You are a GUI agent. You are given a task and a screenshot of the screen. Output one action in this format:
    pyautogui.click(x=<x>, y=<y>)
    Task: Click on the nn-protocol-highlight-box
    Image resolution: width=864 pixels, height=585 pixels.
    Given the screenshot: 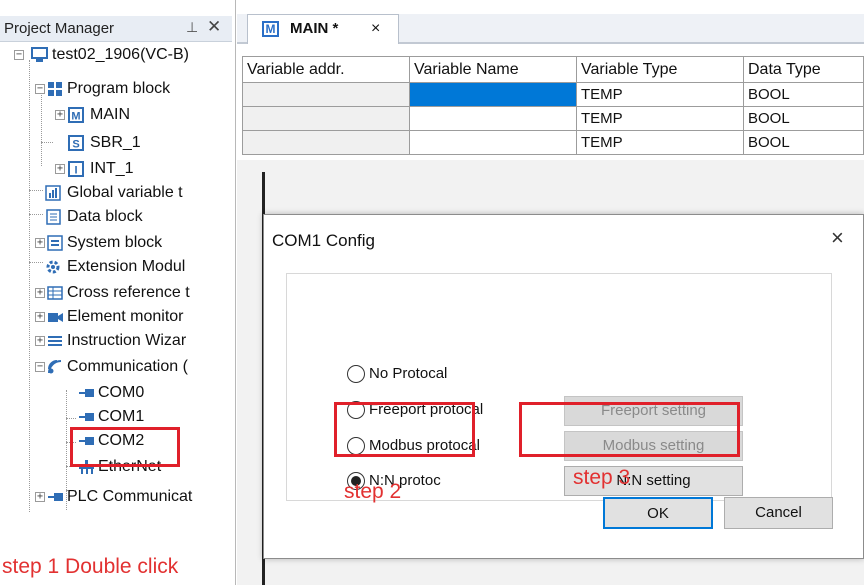 What is the action you would take?
    pyautogui.click(x=404, y=429)
    